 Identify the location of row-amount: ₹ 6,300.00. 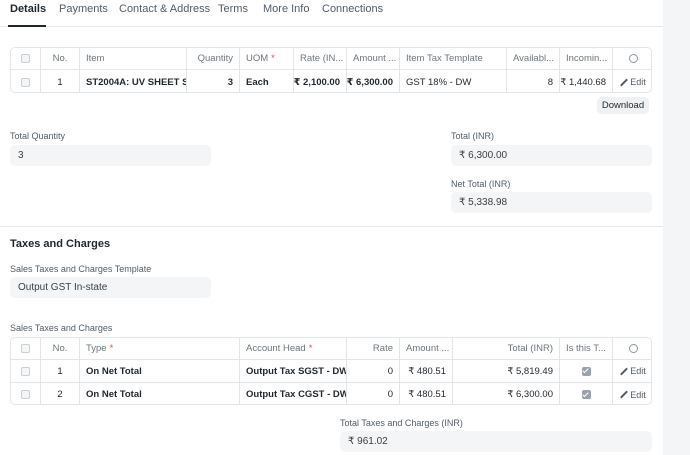
(373, 81).